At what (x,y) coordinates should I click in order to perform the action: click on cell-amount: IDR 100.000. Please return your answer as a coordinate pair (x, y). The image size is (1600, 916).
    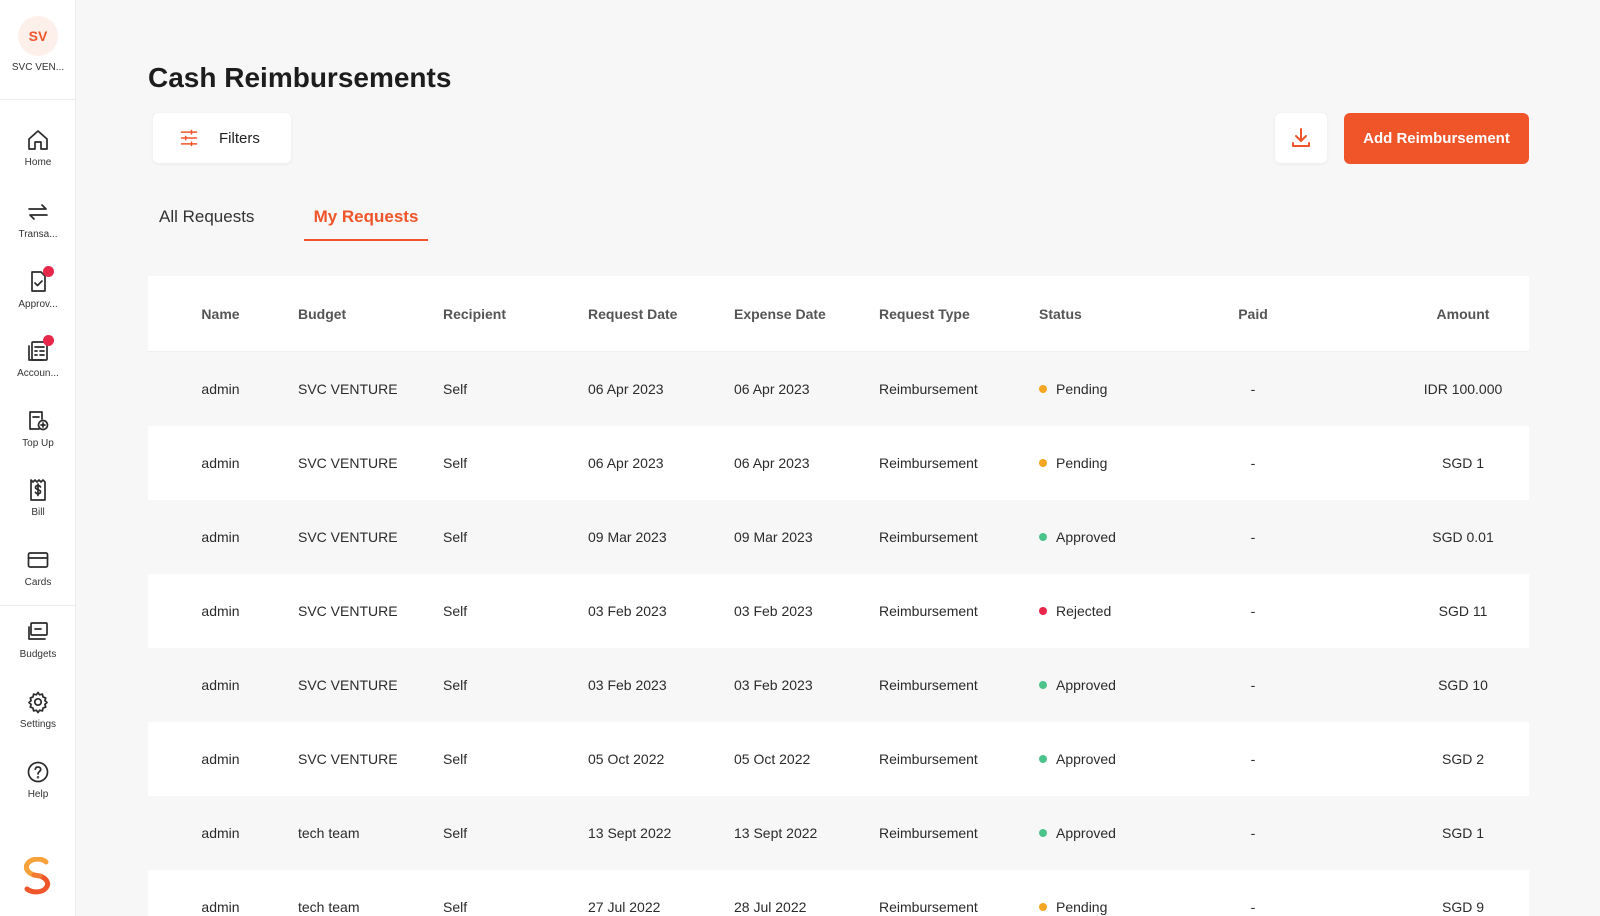
    Looking at the image, I should click on (1463, 389).